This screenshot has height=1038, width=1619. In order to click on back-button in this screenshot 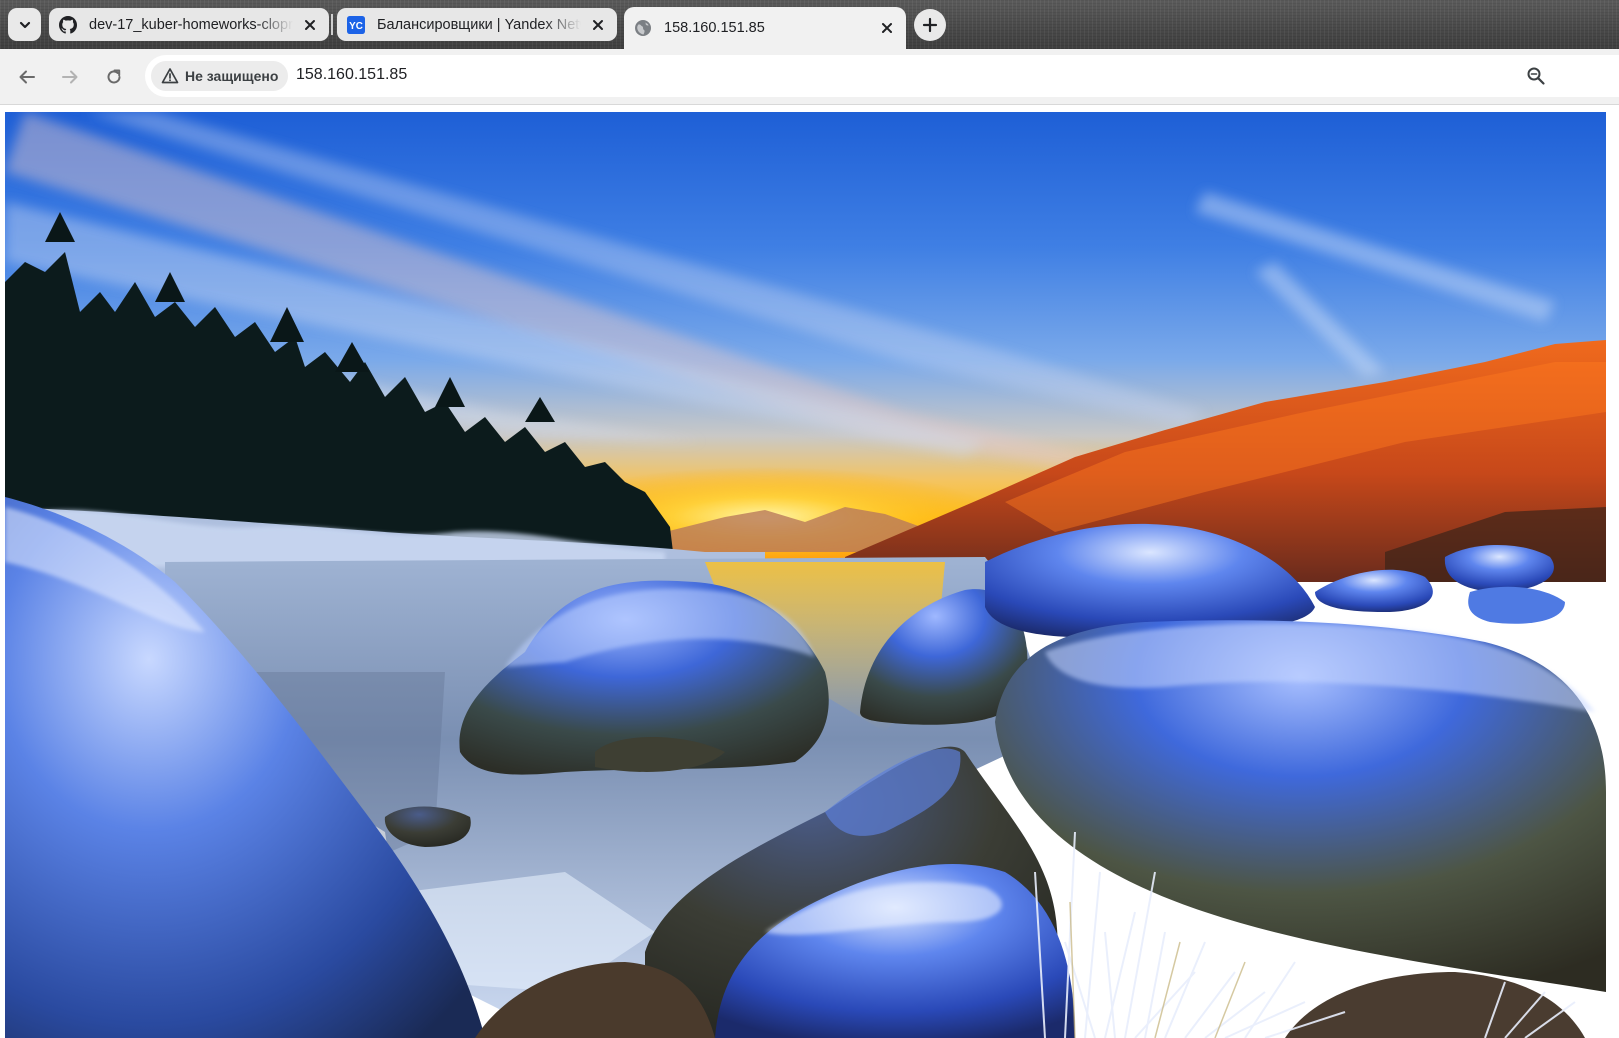, I will do `click(27, 77)`.